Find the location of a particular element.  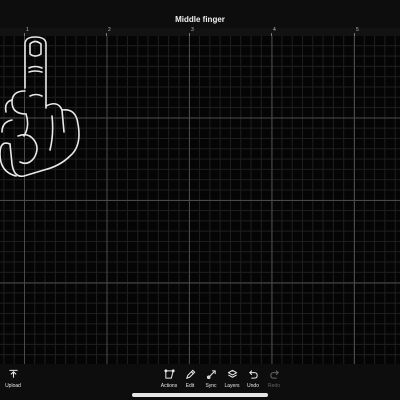

edit-label: Edit is located at coordinates (190, 386).